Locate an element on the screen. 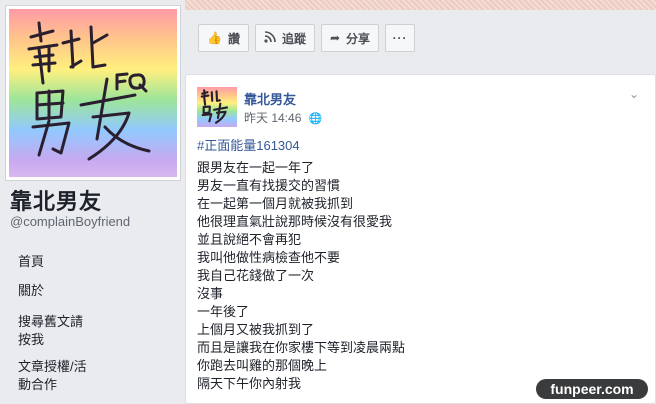 The width and height of the screenshot is (656, 404). handwritten-logo-small is located at coordinates (214, 106).